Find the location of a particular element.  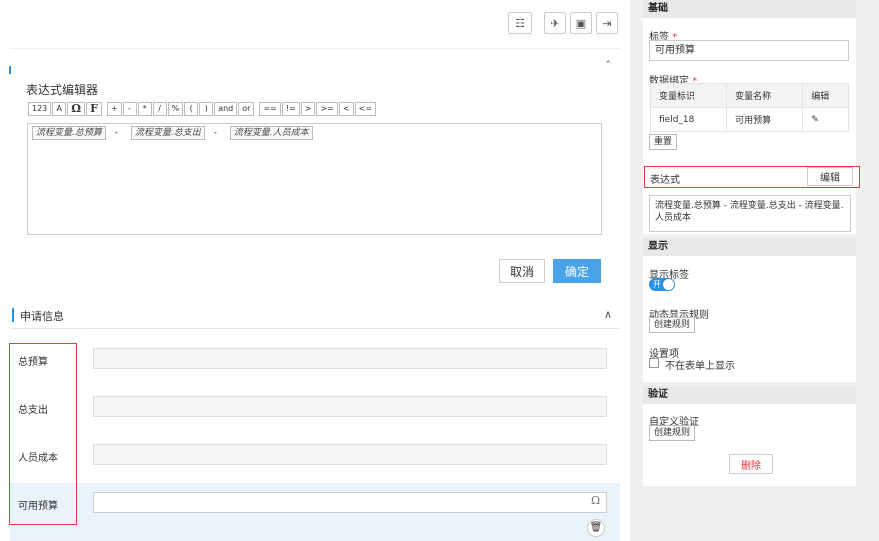

toggle-text: 开 is located at coordinates (657, 284).